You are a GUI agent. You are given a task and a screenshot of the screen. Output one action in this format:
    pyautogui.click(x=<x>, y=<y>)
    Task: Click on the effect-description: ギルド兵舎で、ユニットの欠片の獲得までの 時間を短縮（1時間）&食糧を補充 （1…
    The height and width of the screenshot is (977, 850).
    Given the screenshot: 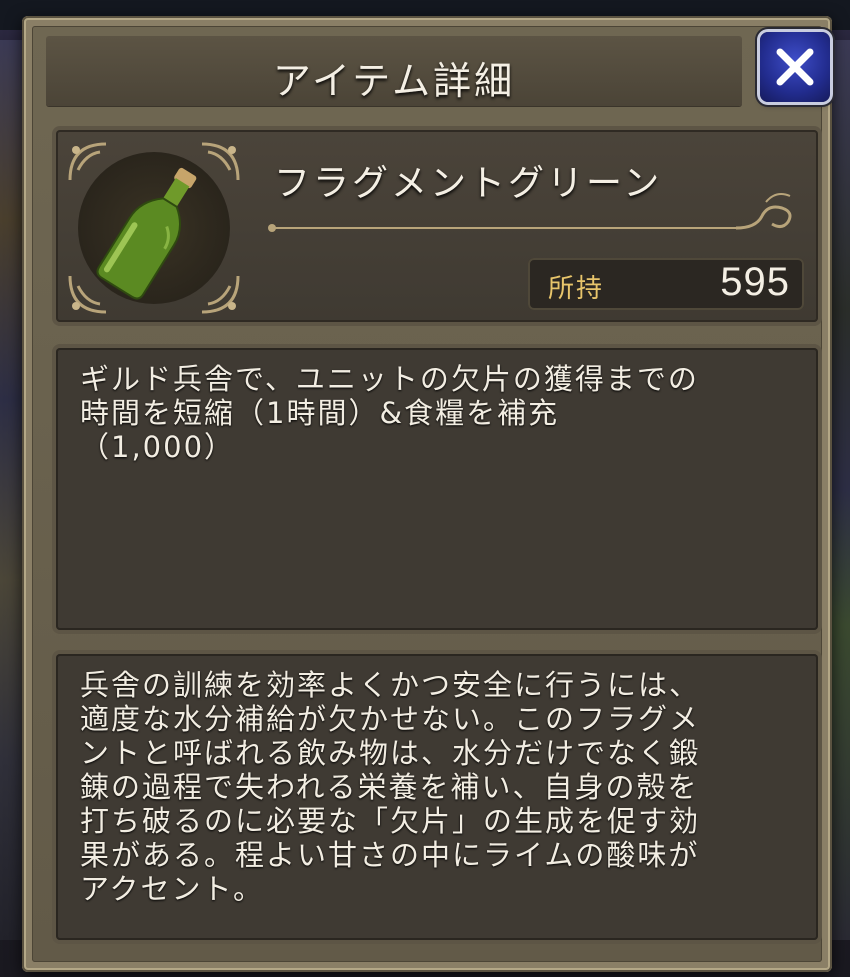 What is the action you would take?
    pyautogui.click(x=389, y=413)
    